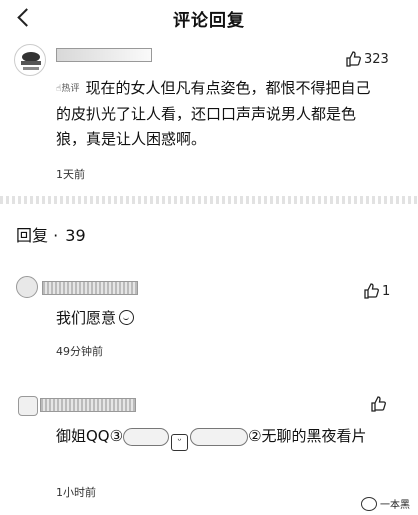 Image resolution: width=418 pixels, height=515 pixels. What do you see at coordinates (209, 200) in the screenshot?
I see `section-divider` at bounding box center [209, 200].